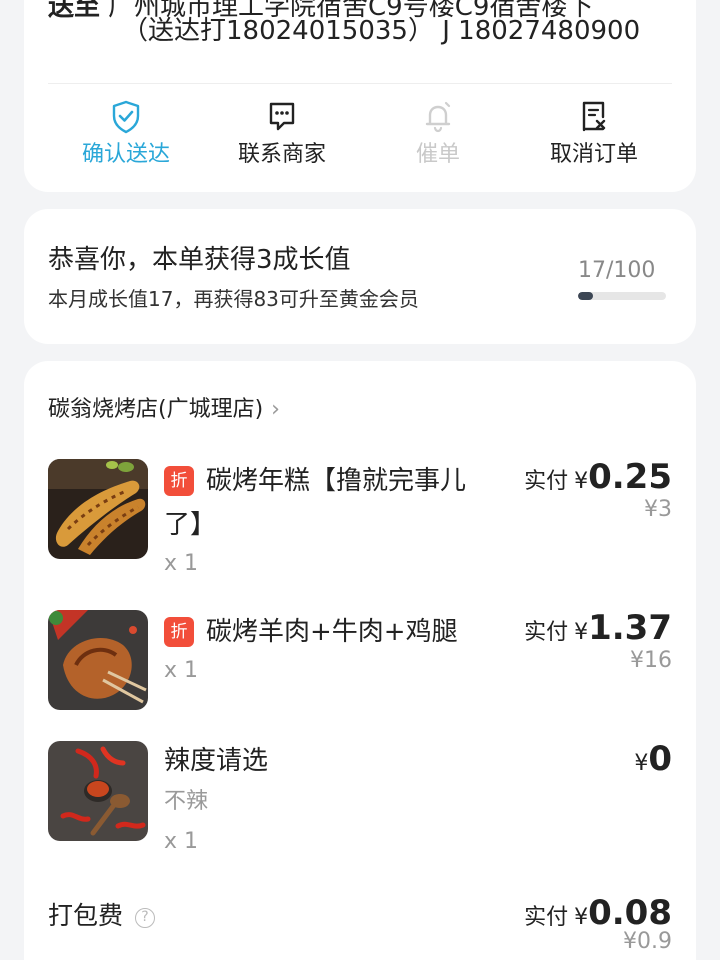  I want to click on chat-icon, so click(282, 118).